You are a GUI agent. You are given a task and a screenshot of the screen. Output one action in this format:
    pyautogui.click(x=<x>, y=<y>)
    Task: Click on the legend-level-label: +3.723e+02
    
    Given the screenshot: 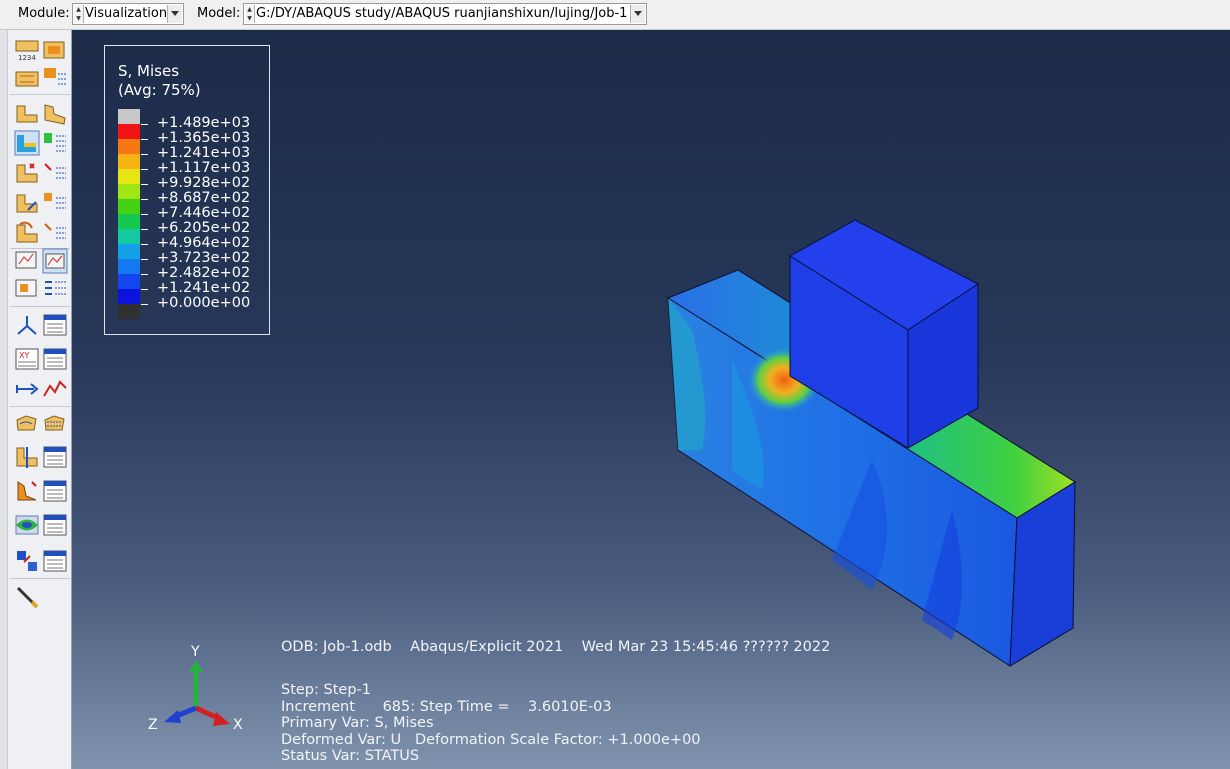 What is the action you would take?
    pyautogui.click(x=204, y=258)
    